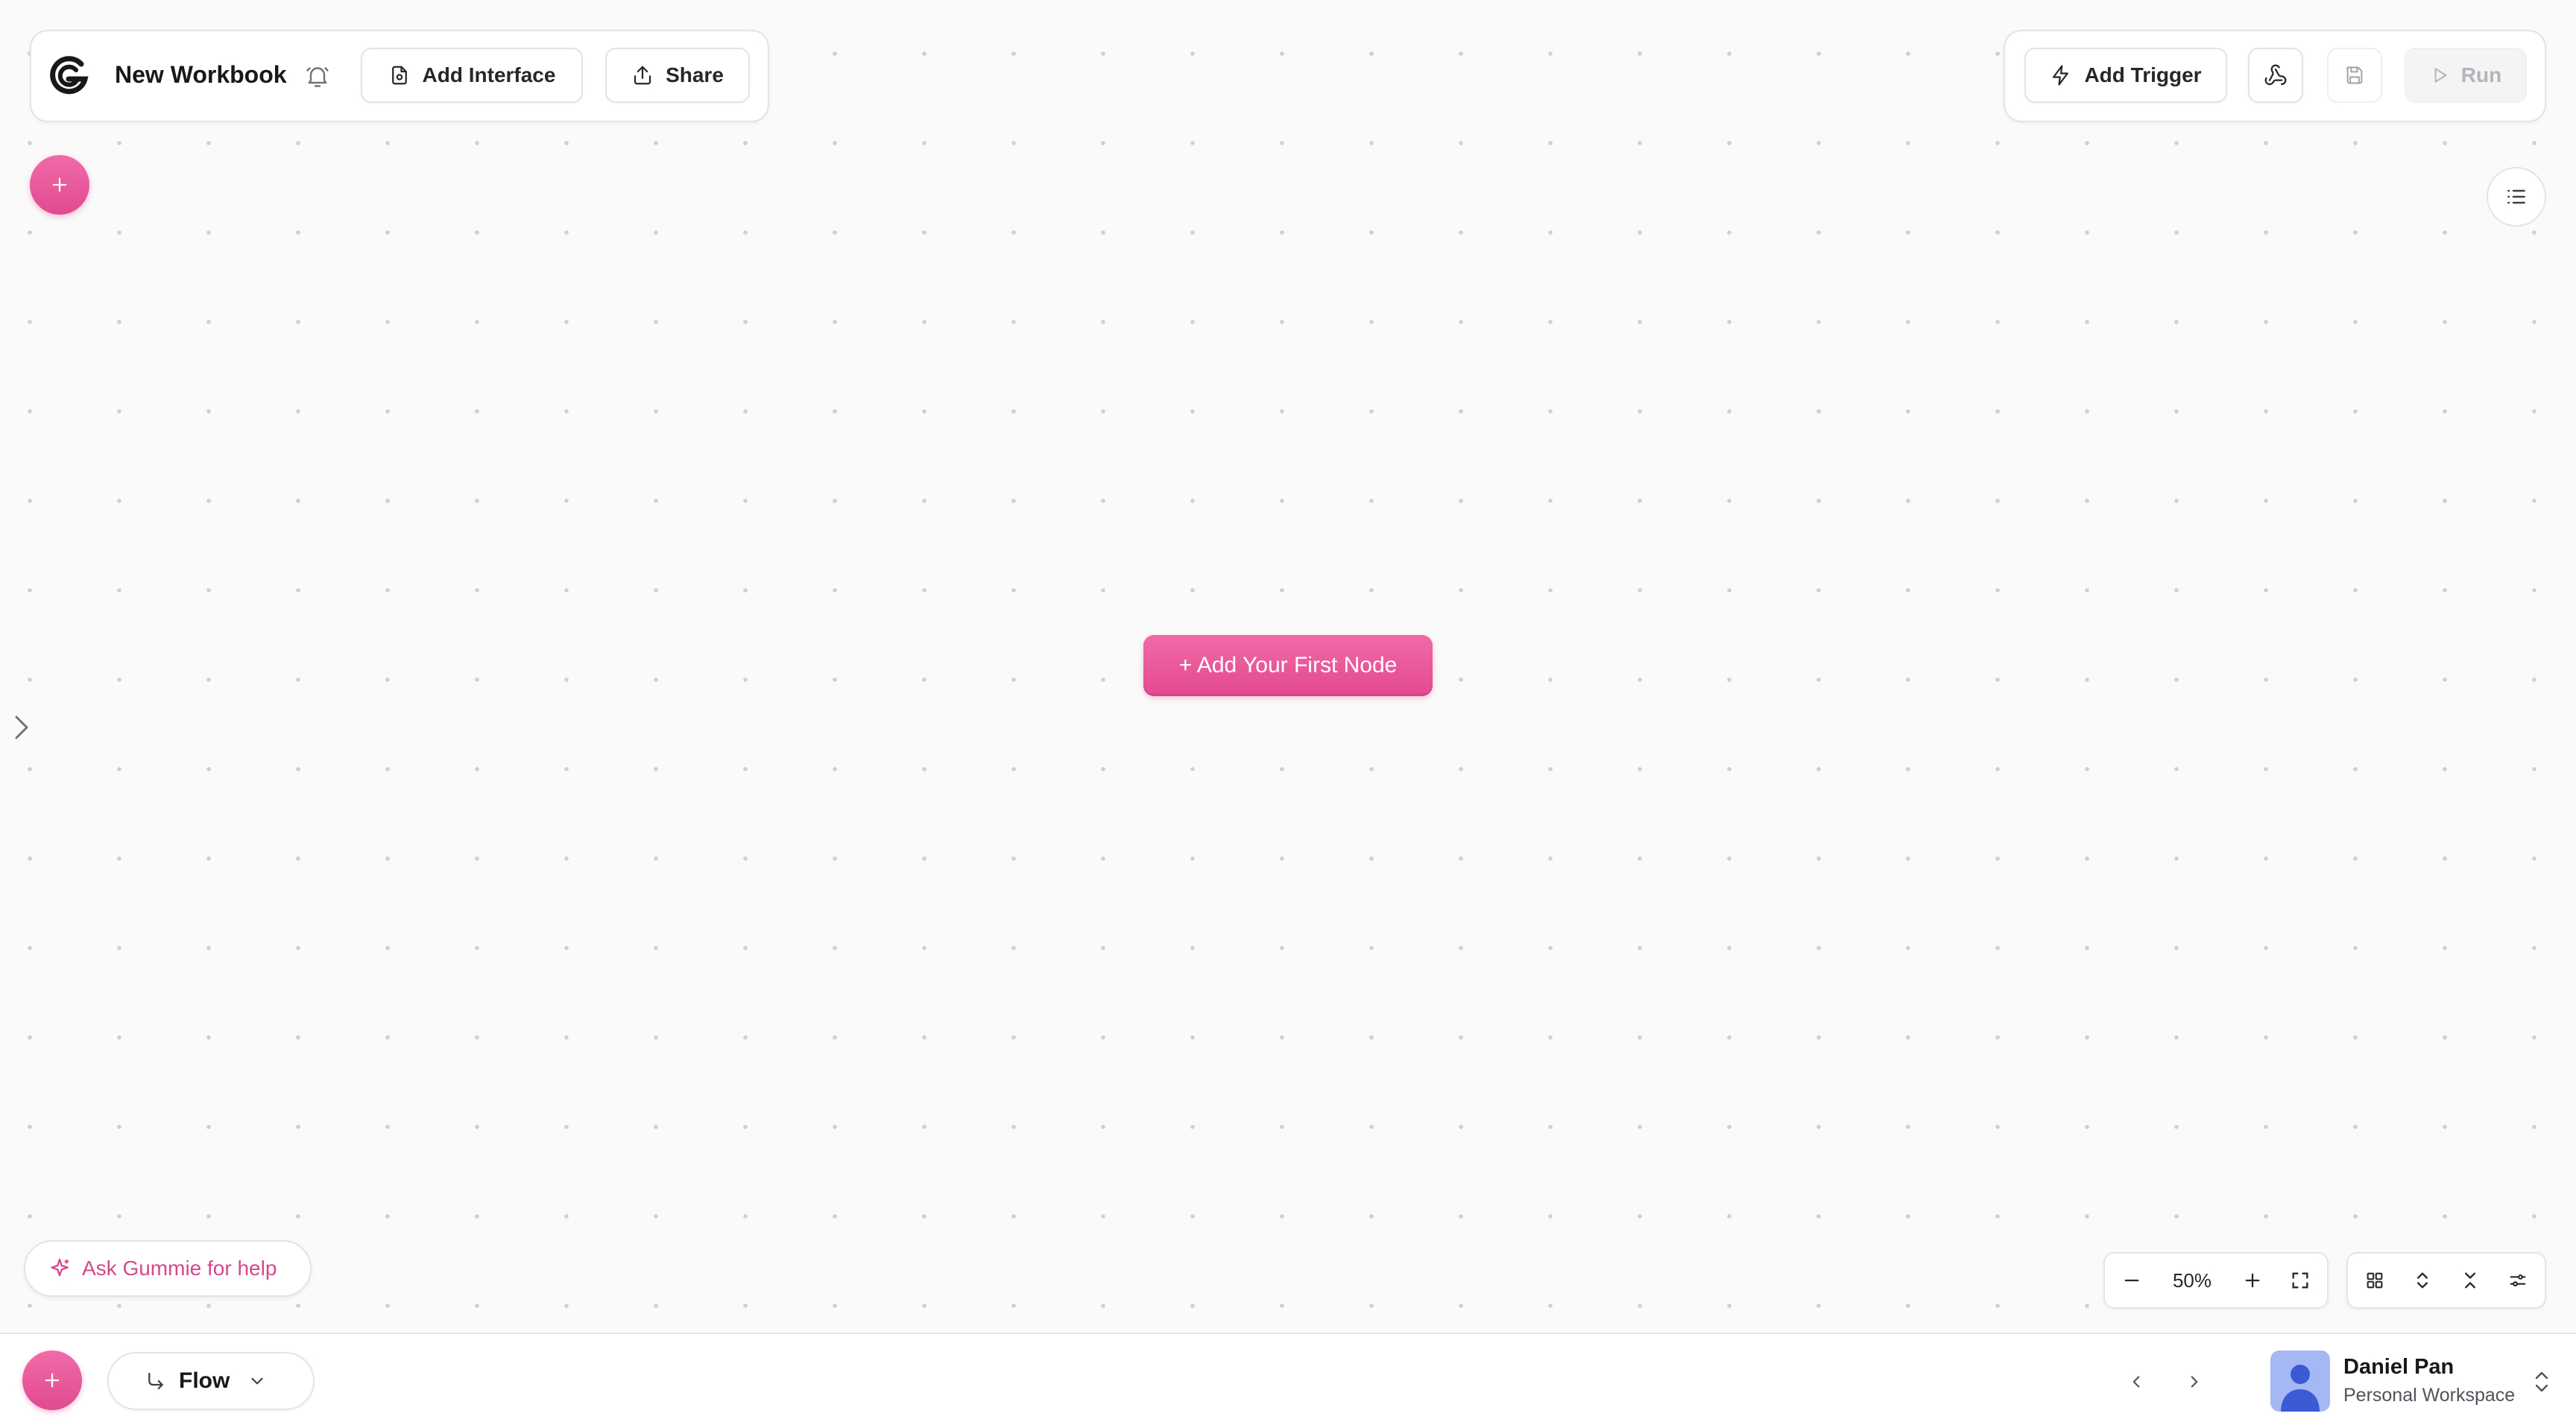 This screenshot has height=1428, width=2576. I want to click on run-label: Run, so click(2481, 74).